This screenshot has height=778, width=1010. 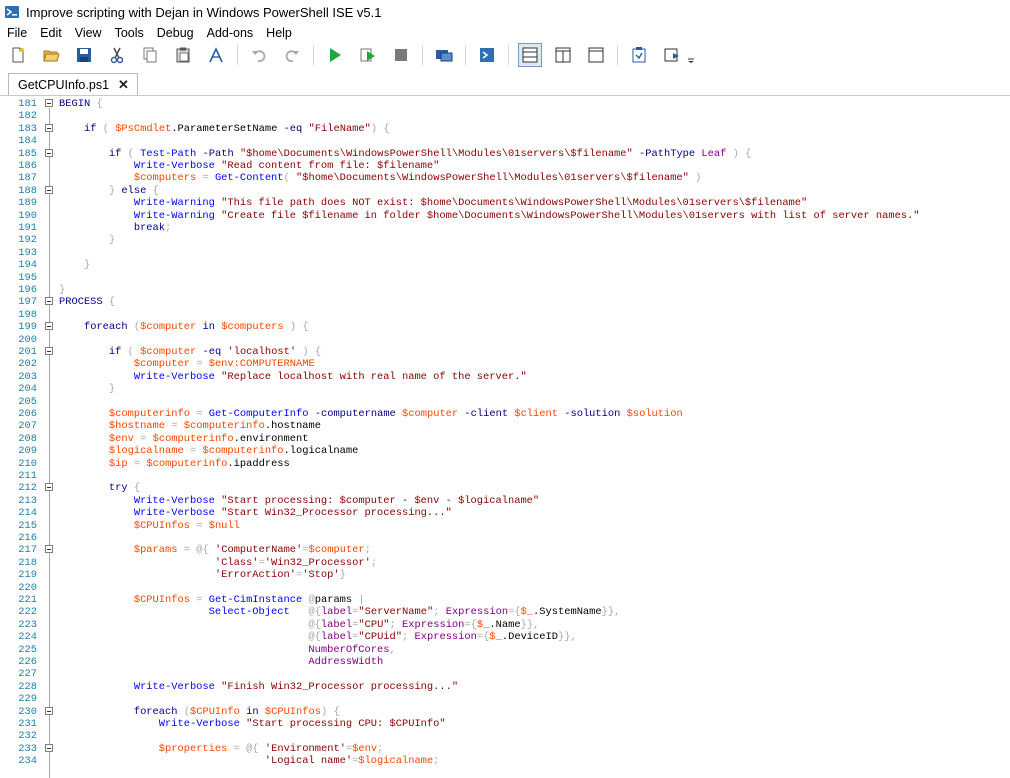 What do you see at coordinates (123, 85) in the screenshot?
I see `close-icon: ✕` at bounding box center [123, 85].